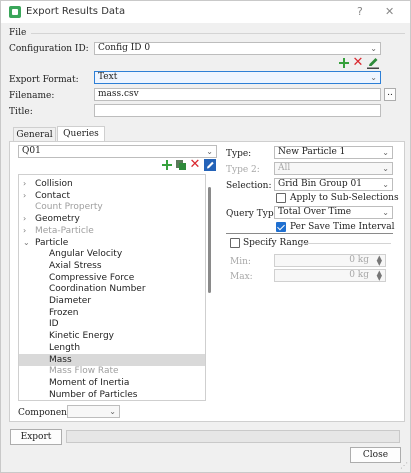  What do you see at coordinates (49, 49) in the screenshot?
I see `configuration-id-label: Configuration ID:` at bounding box center [49, 49].